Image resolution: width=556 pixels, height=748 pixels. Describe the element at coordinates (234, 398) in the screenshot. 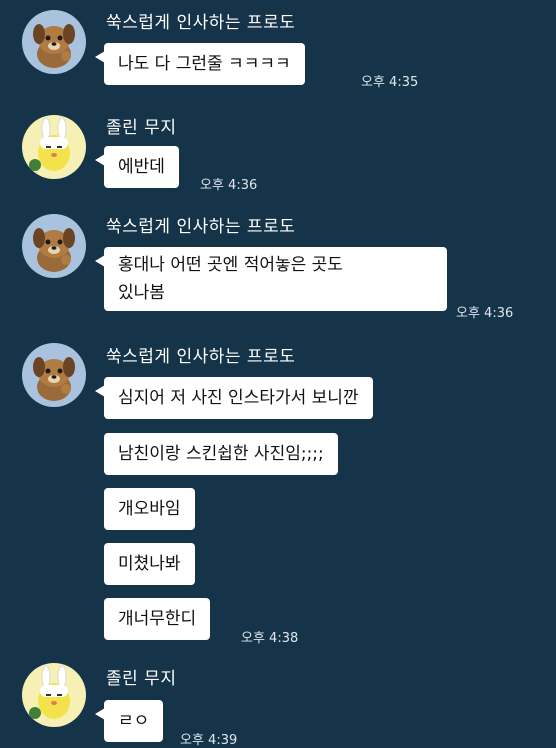

I see `message-bubble: 심지어 저 사진 인스타가서 보니깐` at that location.